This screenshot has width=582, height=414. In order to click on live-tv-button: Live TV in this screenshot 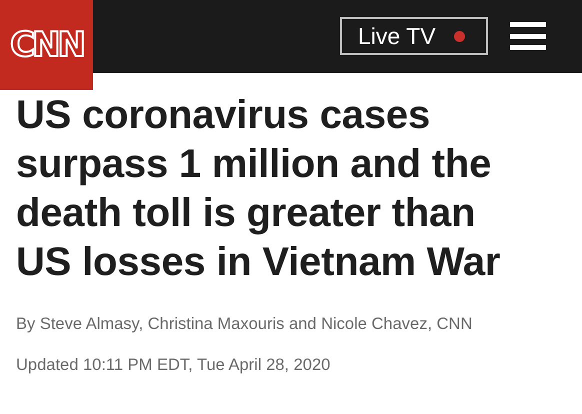, I will do `click(414, 36)`.